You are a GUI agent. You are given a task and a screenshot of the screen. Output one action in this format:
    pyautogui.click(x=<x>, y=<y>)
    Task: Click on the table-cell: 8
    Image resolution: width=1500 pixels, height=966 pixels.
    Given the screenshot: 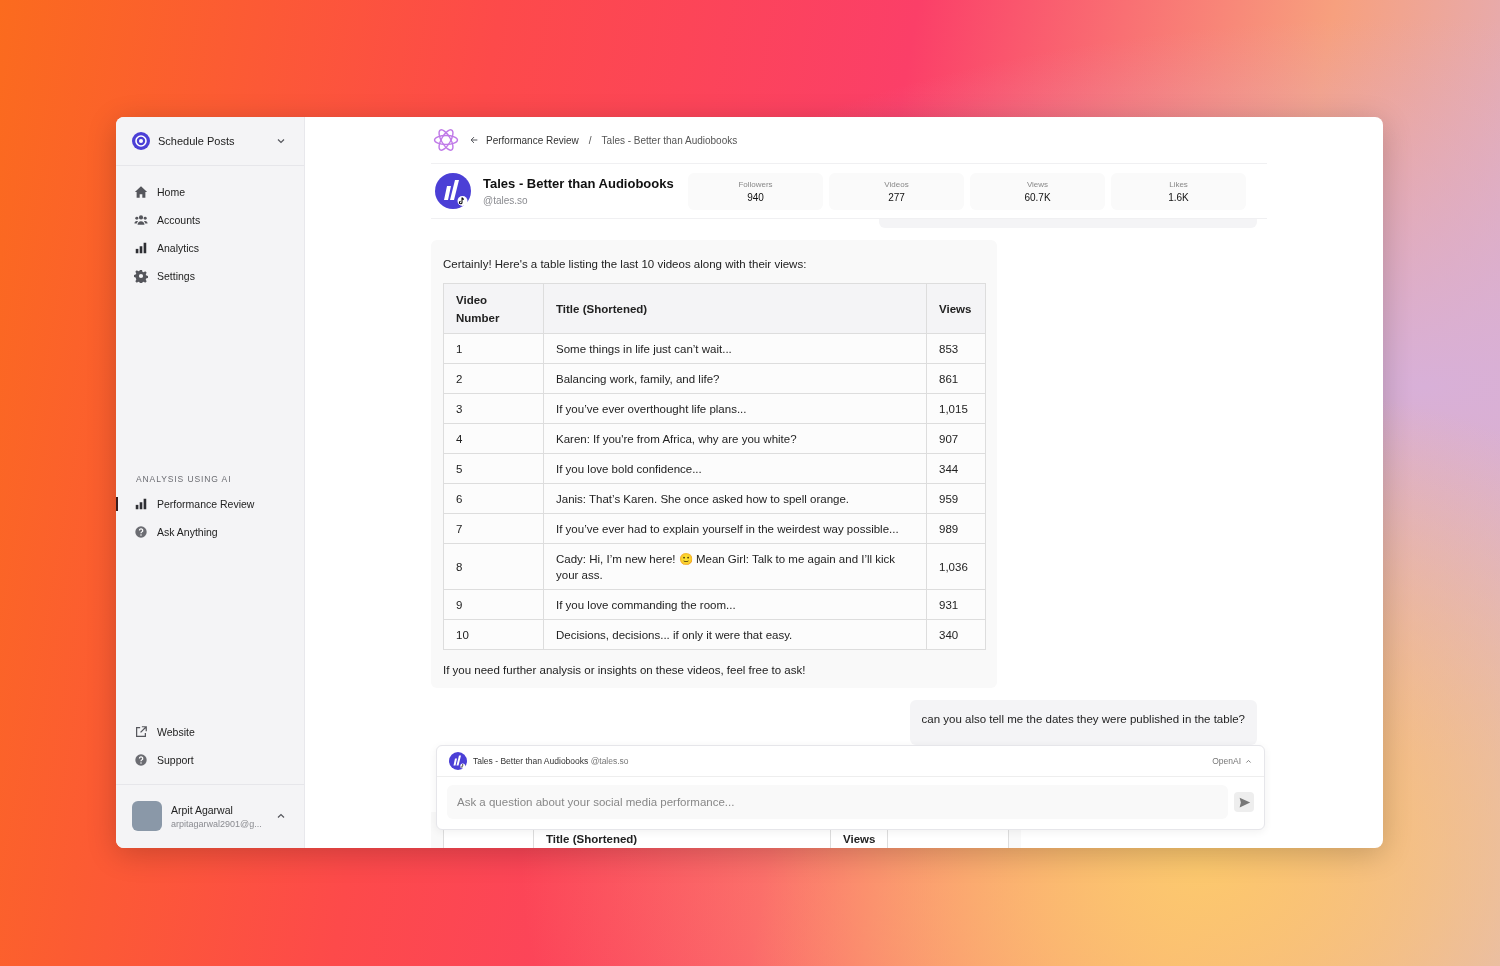 What is the action you would take?
    pyautogui.click(x=493, y=566)
    